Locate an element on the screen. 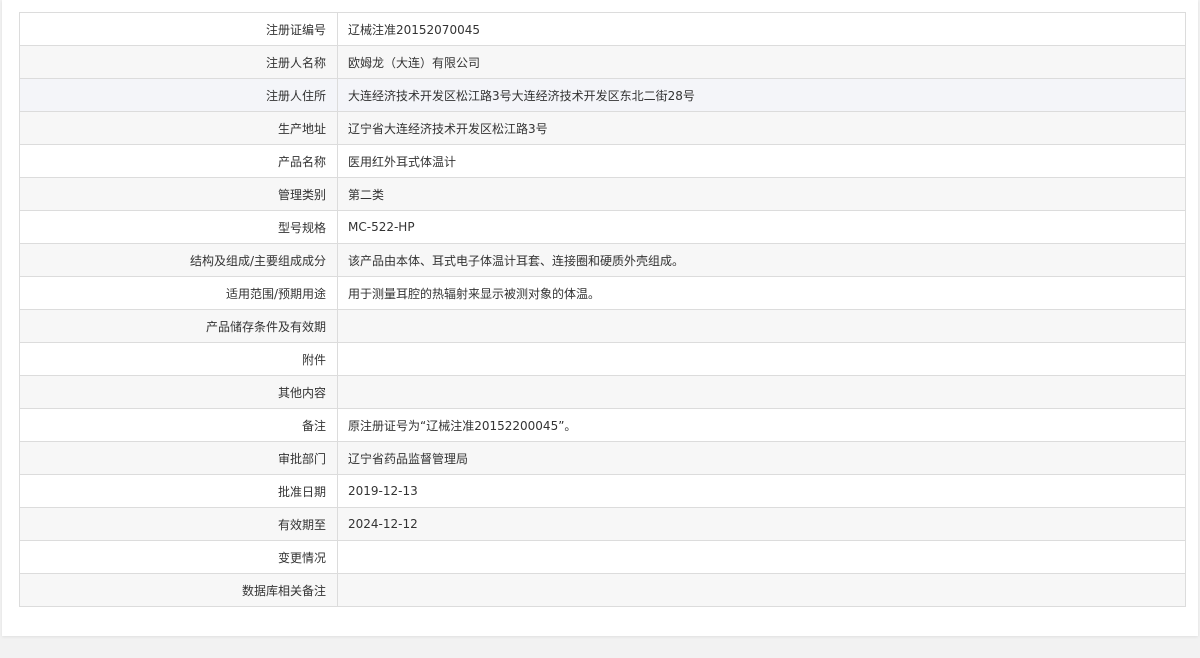 This screenshot has height=658, width=1200. row-label-management-category: 管理类别 is located at coordinates (178, 194).